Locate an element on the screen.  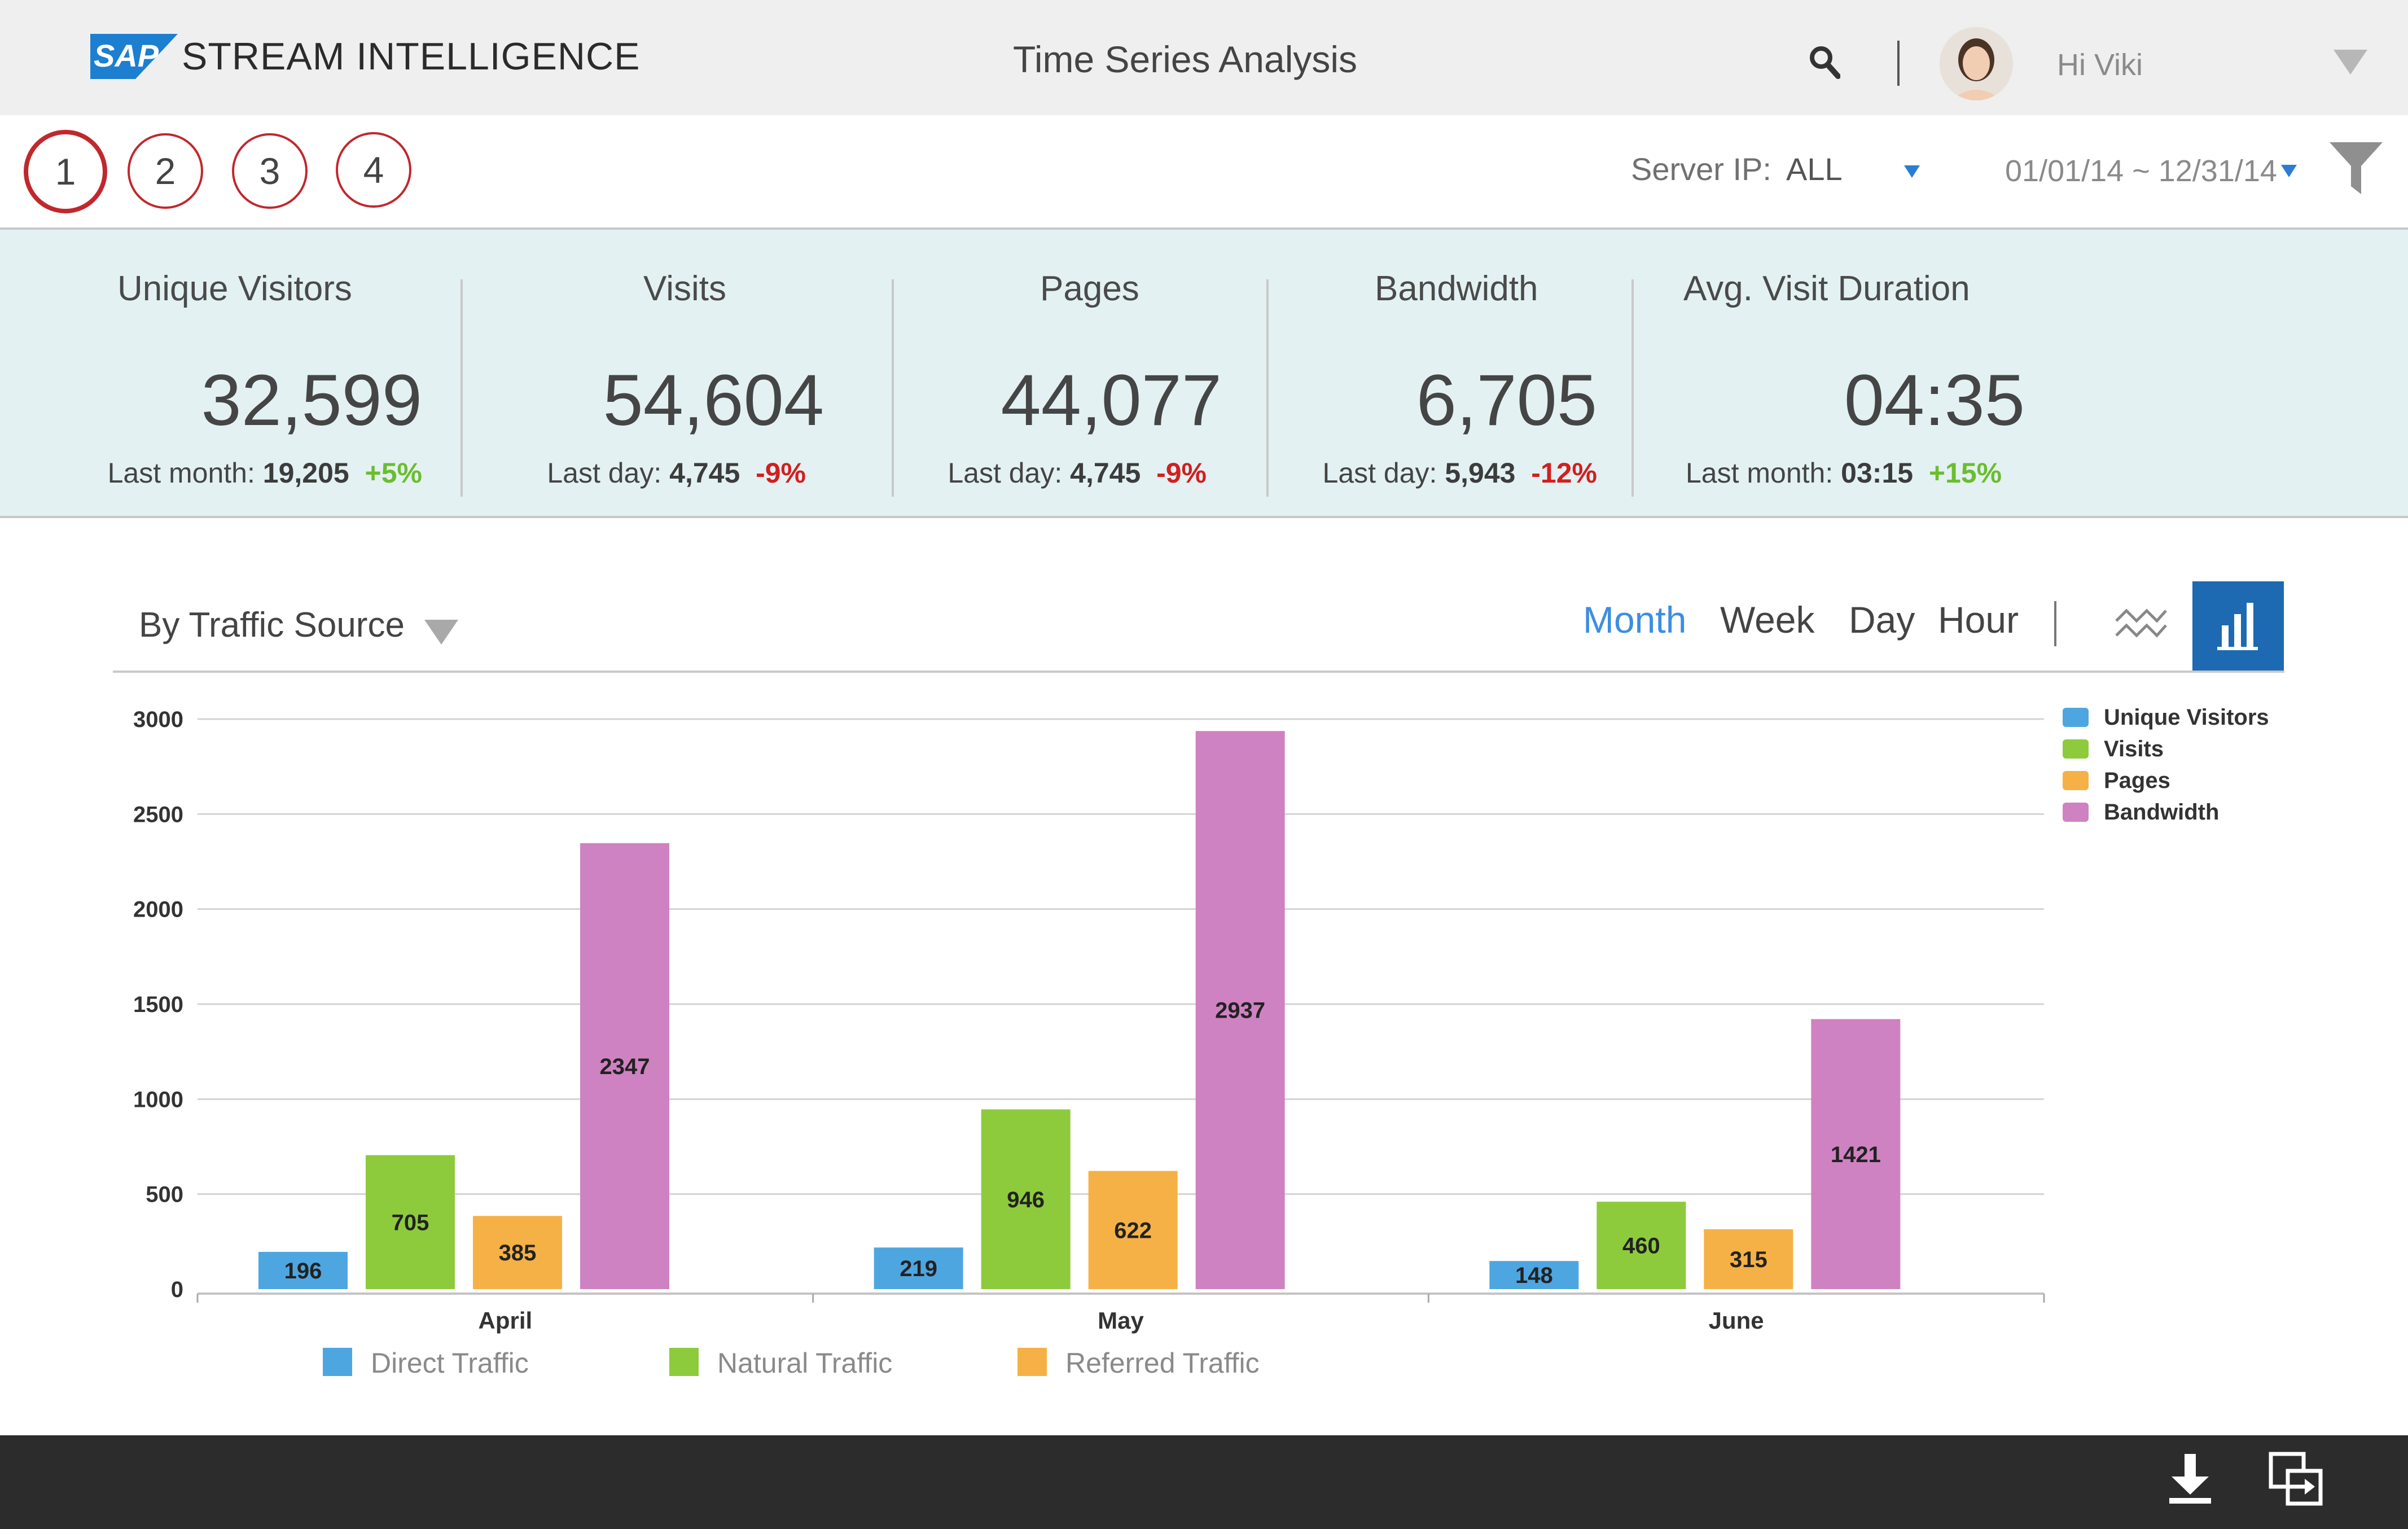
kpi-comparison: Last day: 5,943 -12% is located at coordinates (1439, 473).